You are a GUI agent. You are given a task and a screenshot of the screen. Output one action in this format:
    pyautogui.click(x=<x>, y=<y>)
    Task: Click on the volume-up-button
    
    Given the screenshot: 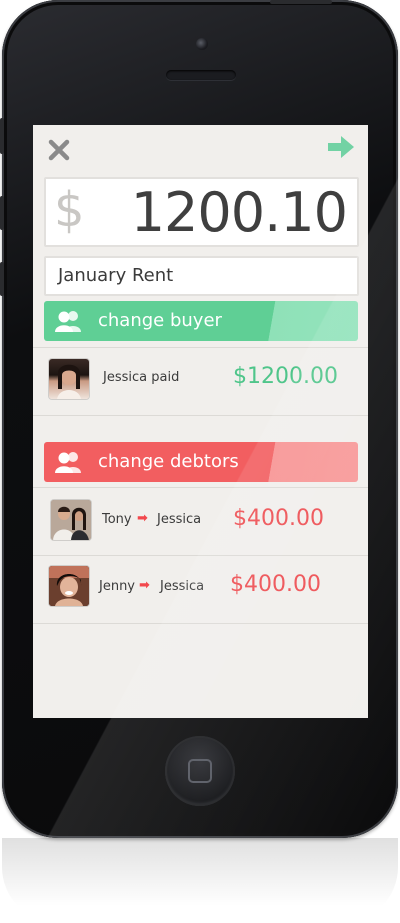 What is the action you would take?
    pyautogui.click(x=2, y=213)
    